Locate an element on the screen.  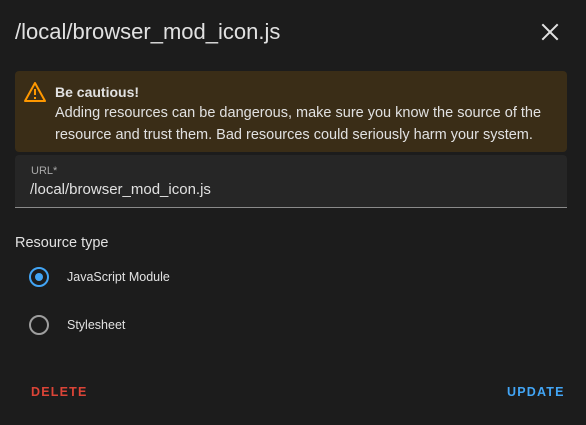
close-icon is located at coordinates (550, 32).